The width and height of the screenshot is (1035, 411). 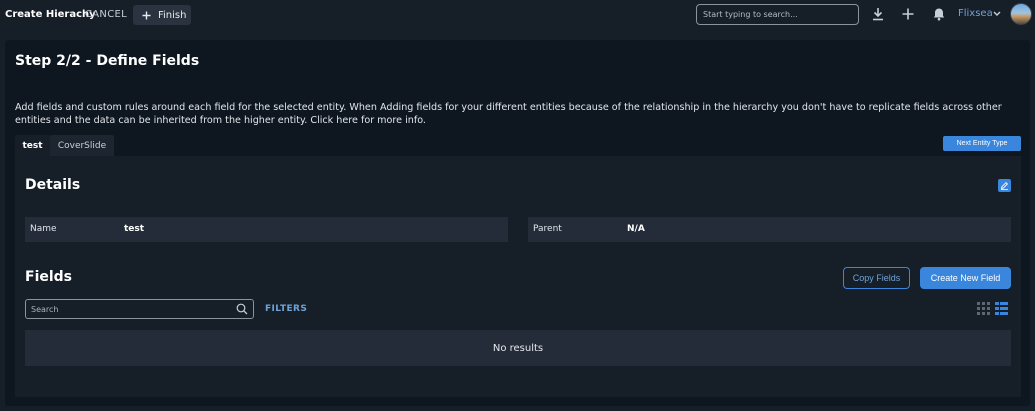 What do you see at coordinates (82, 145) in the screenshot?
I see `tab-coverslide: CoverSlide` at bounding box center [82, 145].